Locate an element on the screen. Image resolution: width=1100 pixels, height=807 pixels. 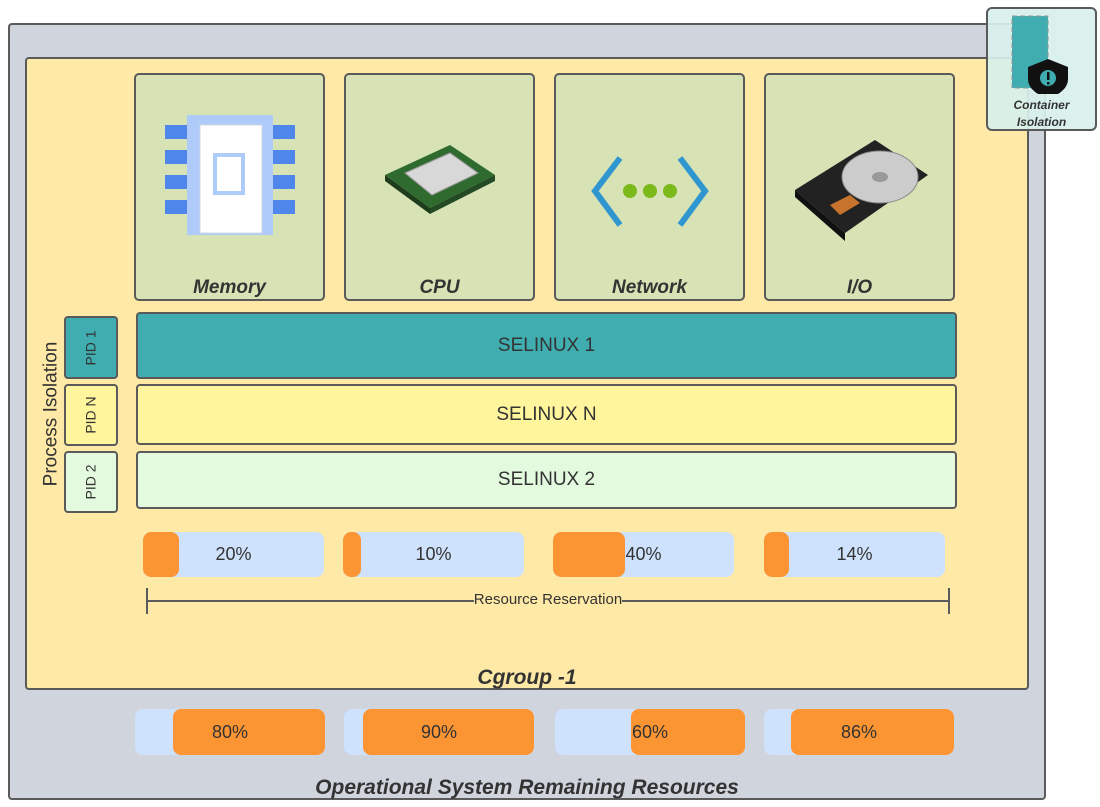
memory-chip-icon is located at coordinates (229, 175).